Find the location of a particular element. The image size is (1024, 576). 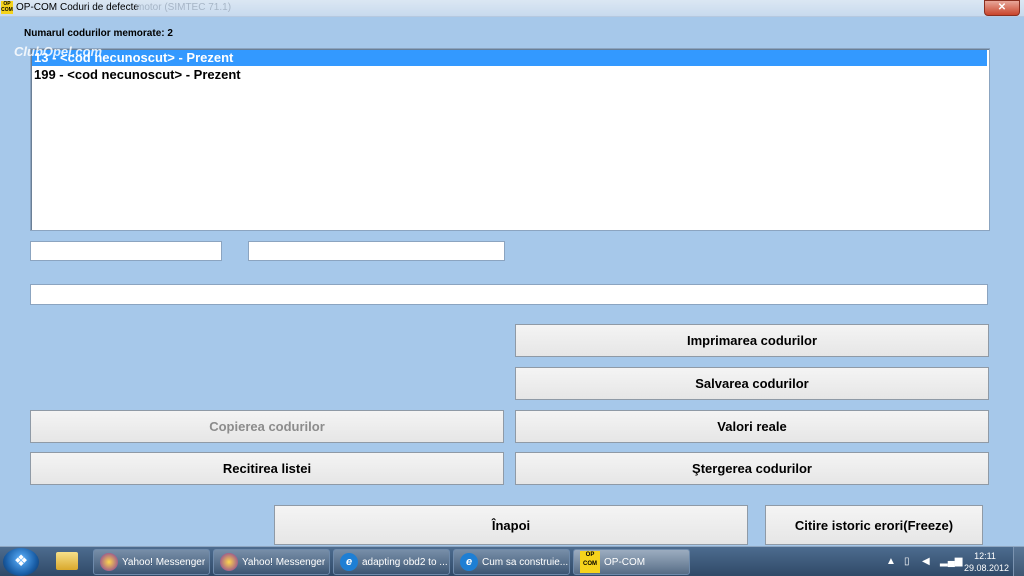

network-signal-icon: ▂▄▆ is located at coordinates (951, 561).